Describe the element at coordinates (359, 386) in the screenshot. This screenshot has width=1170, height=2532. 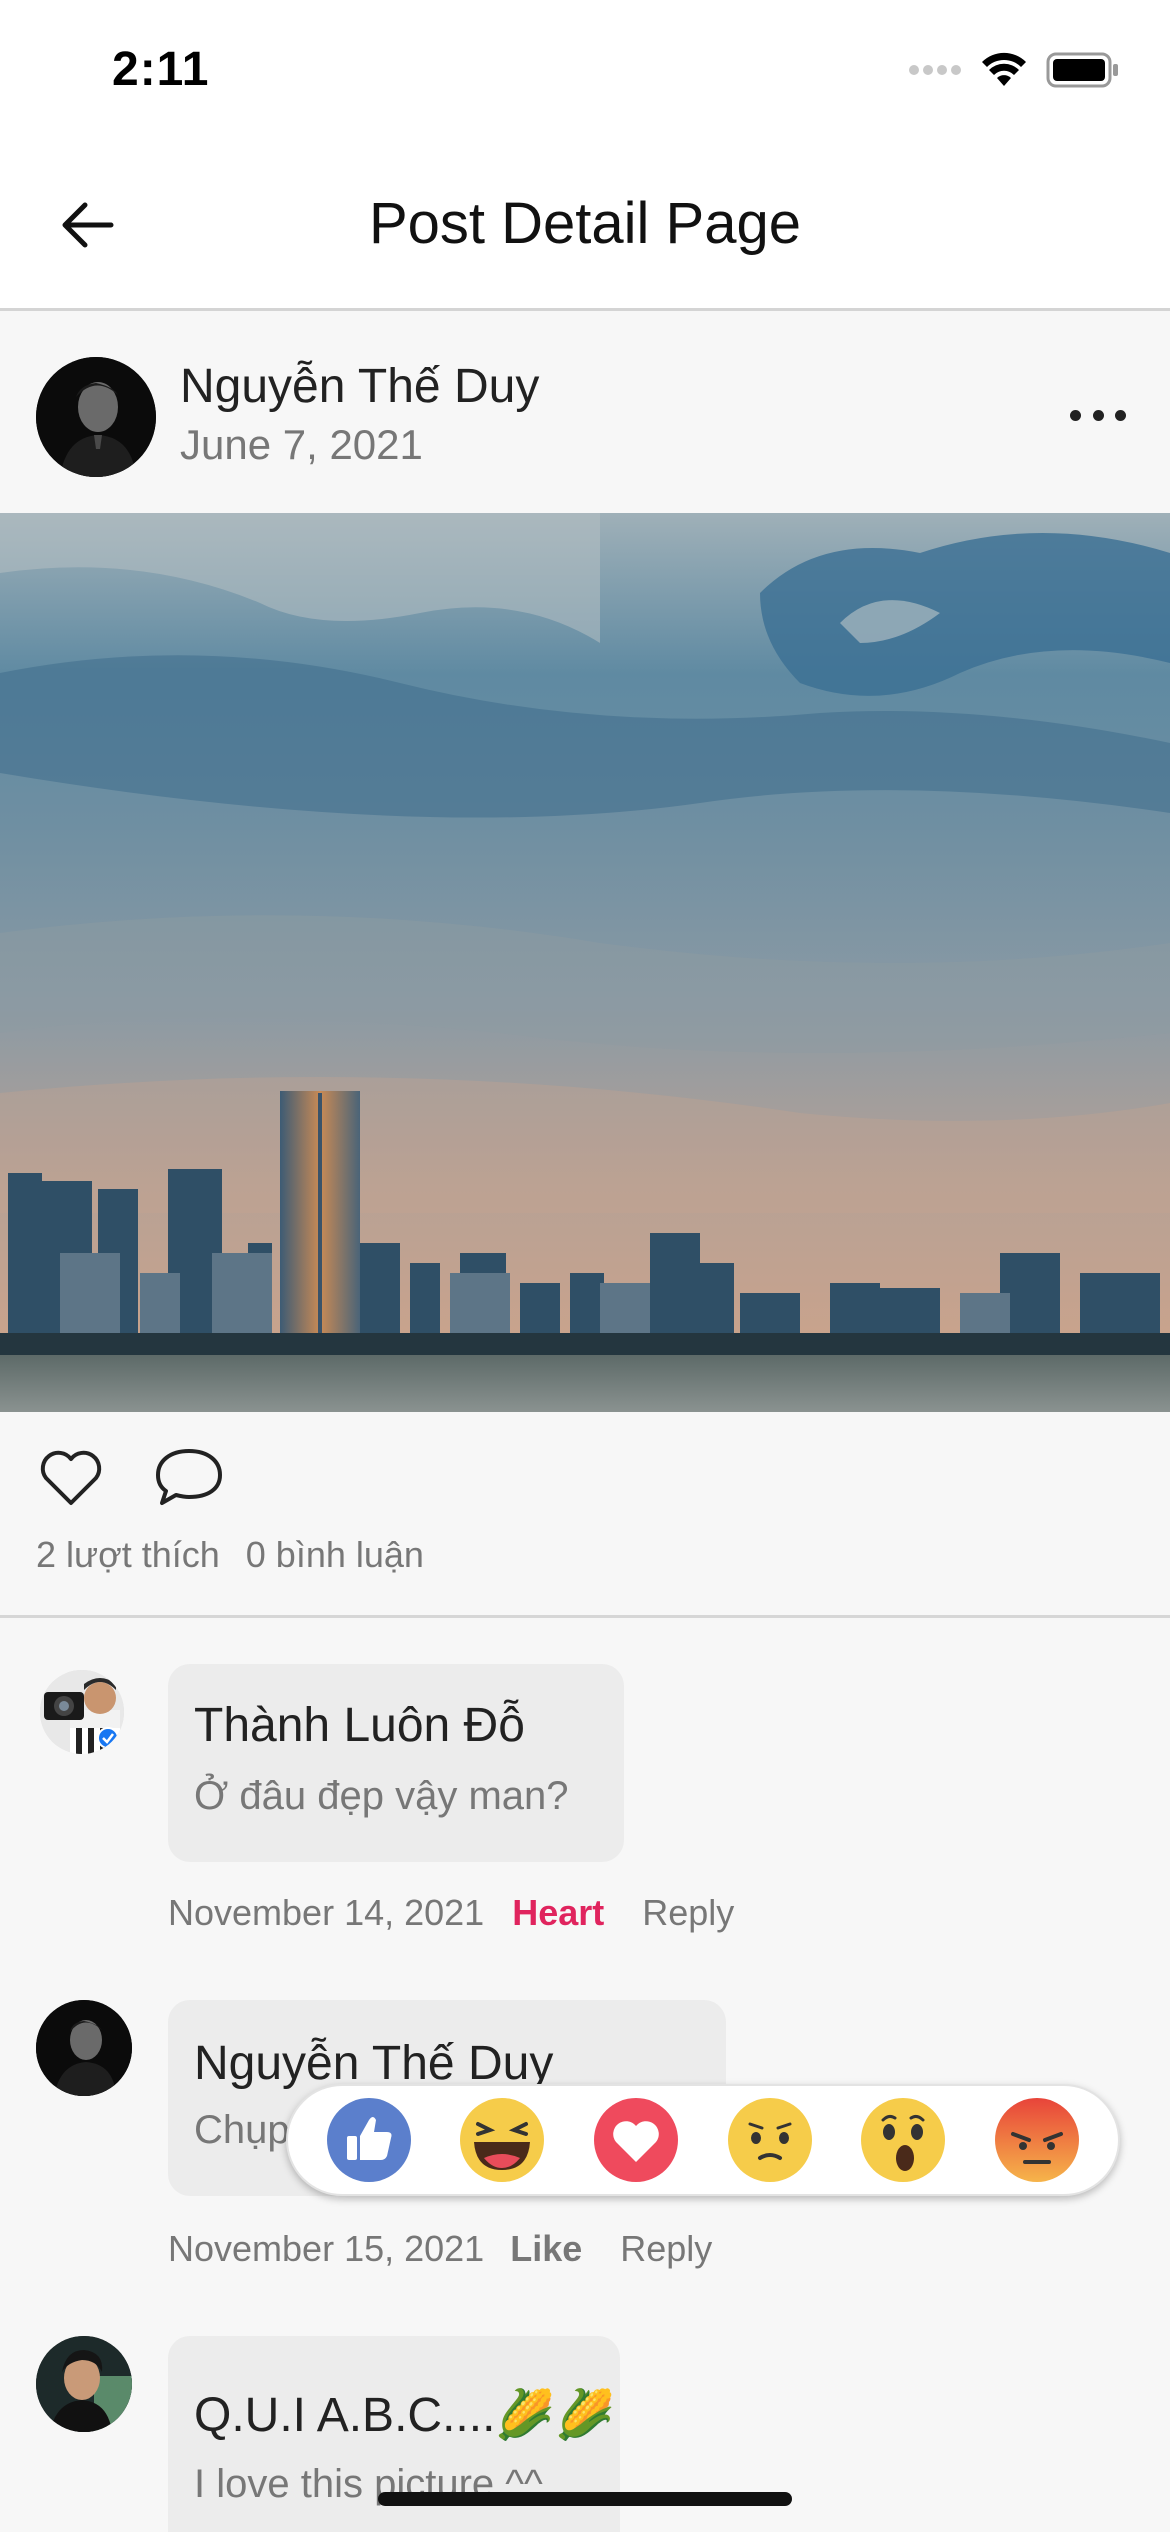
I see `post-author-name: Nguyễn Thế Duy` at that location.